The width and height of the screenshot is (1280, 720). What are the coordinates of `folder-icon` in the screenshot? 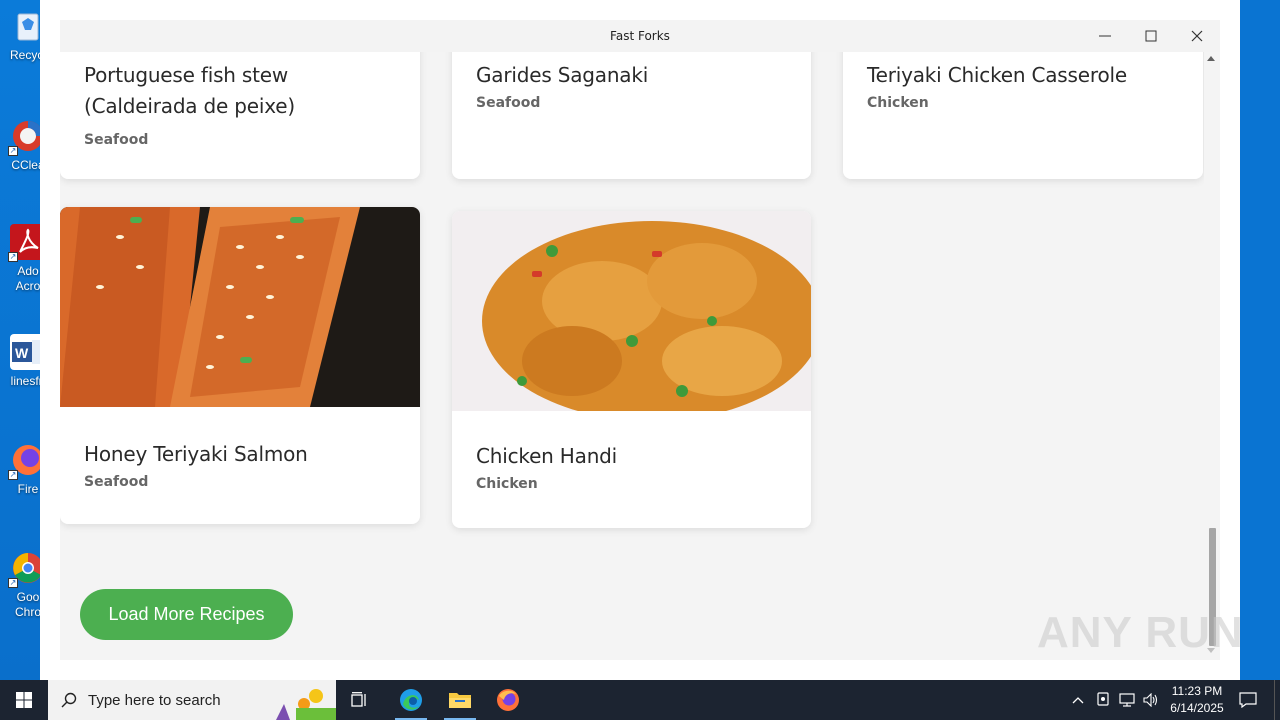 It's located at (460, 700).